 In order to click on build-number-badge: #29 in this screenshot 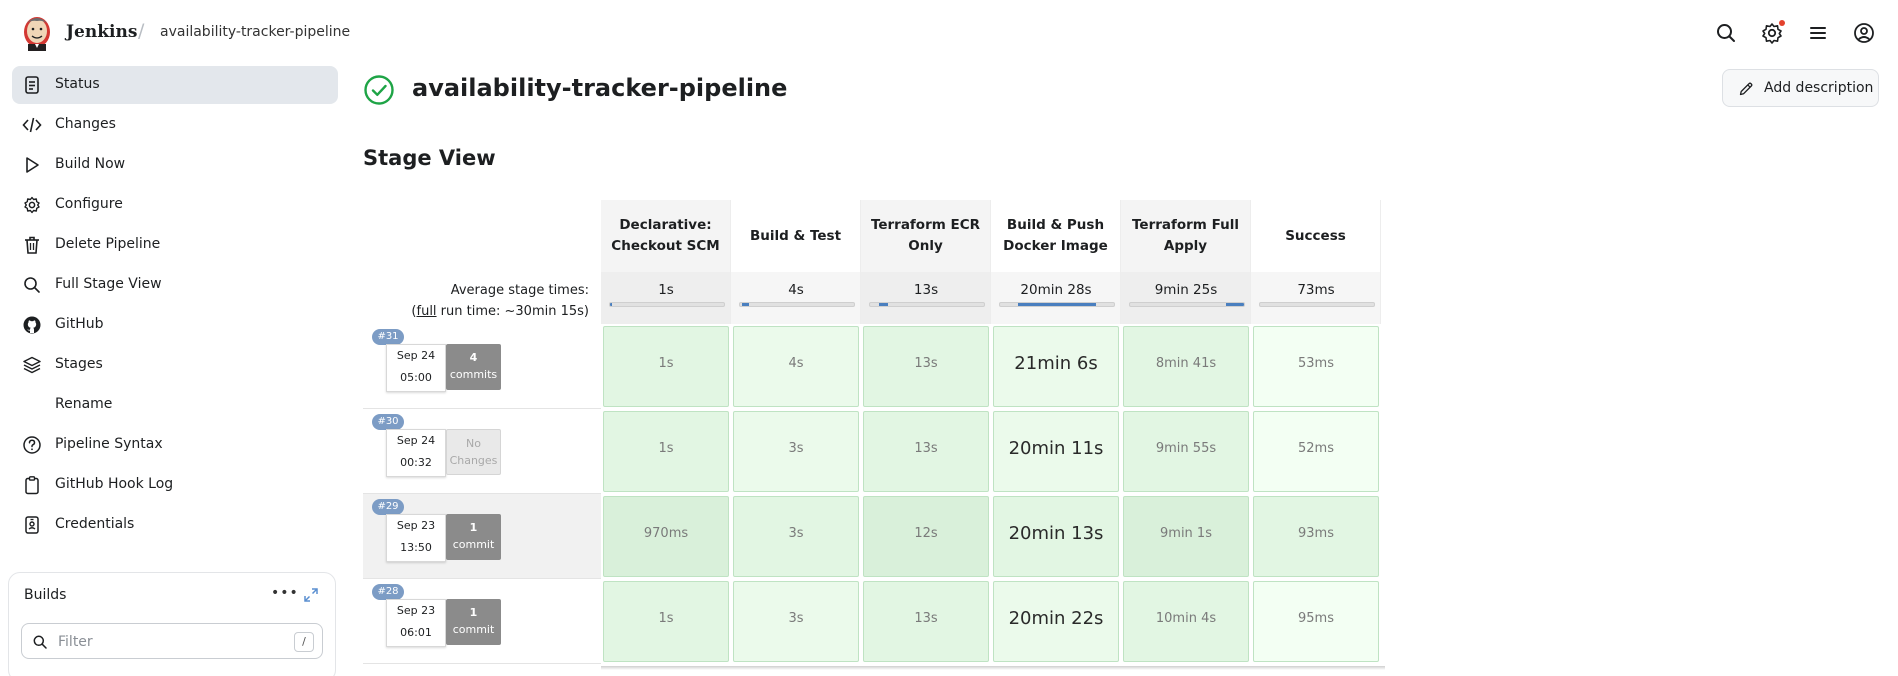, I will do `click(388, 507)`.